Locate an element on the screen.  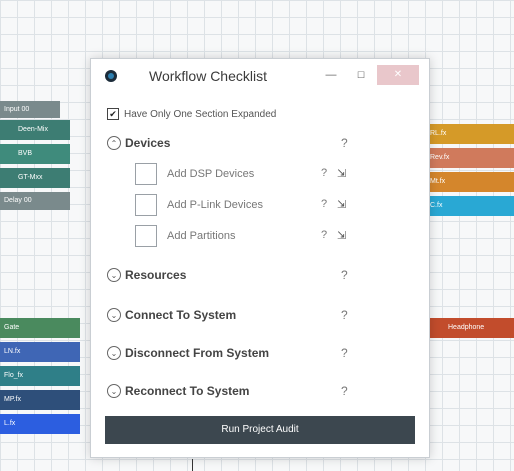
close-button: ✕ is located at coordinates (398, 75).